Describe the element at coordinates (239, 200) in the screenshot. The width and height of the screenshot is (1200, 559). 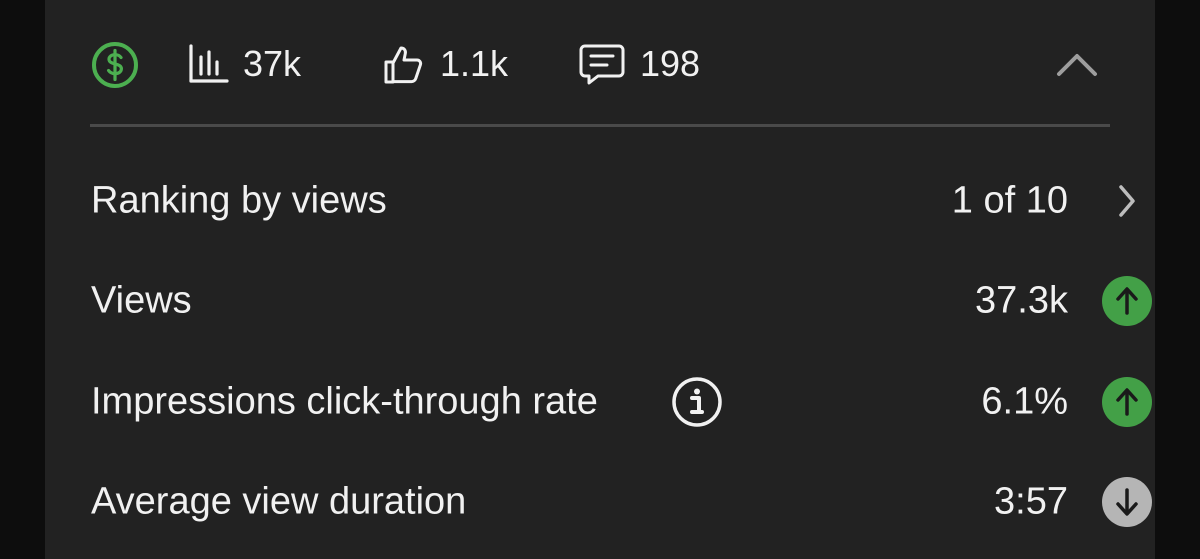
I see `metric-label: Ranking by views` at that location.